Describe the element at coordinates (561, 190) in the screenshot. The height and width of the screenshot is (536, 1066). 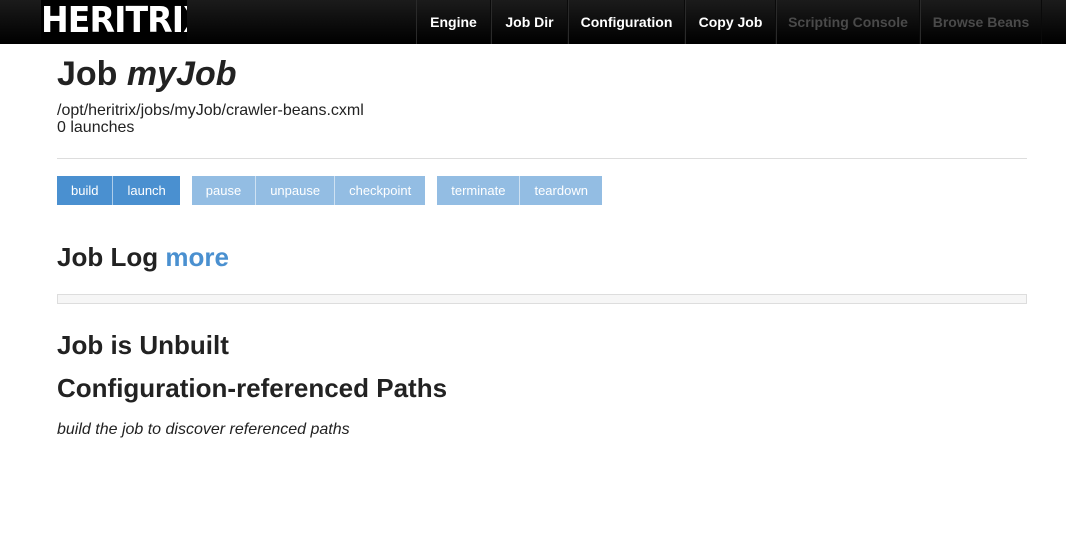
I see `teardown-button: teardown` at that location.